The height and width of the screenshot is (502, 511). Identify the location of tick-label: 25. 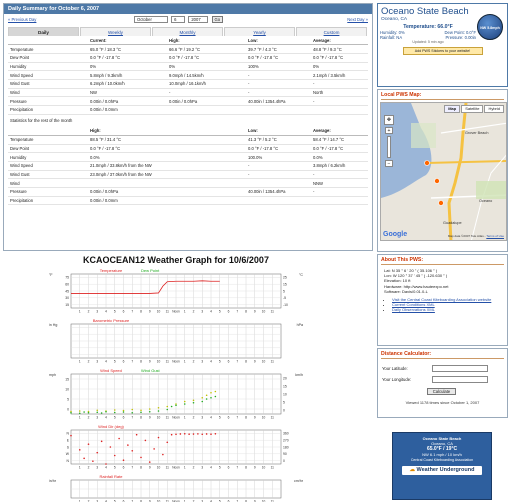
(285, 278).